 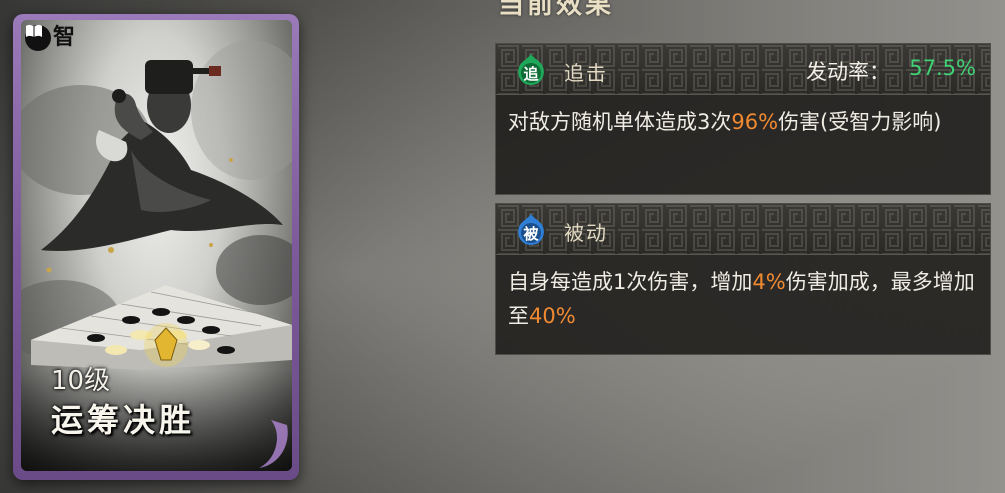 I want to click on effect-type-label: 追击, so click(x=586, y=73).